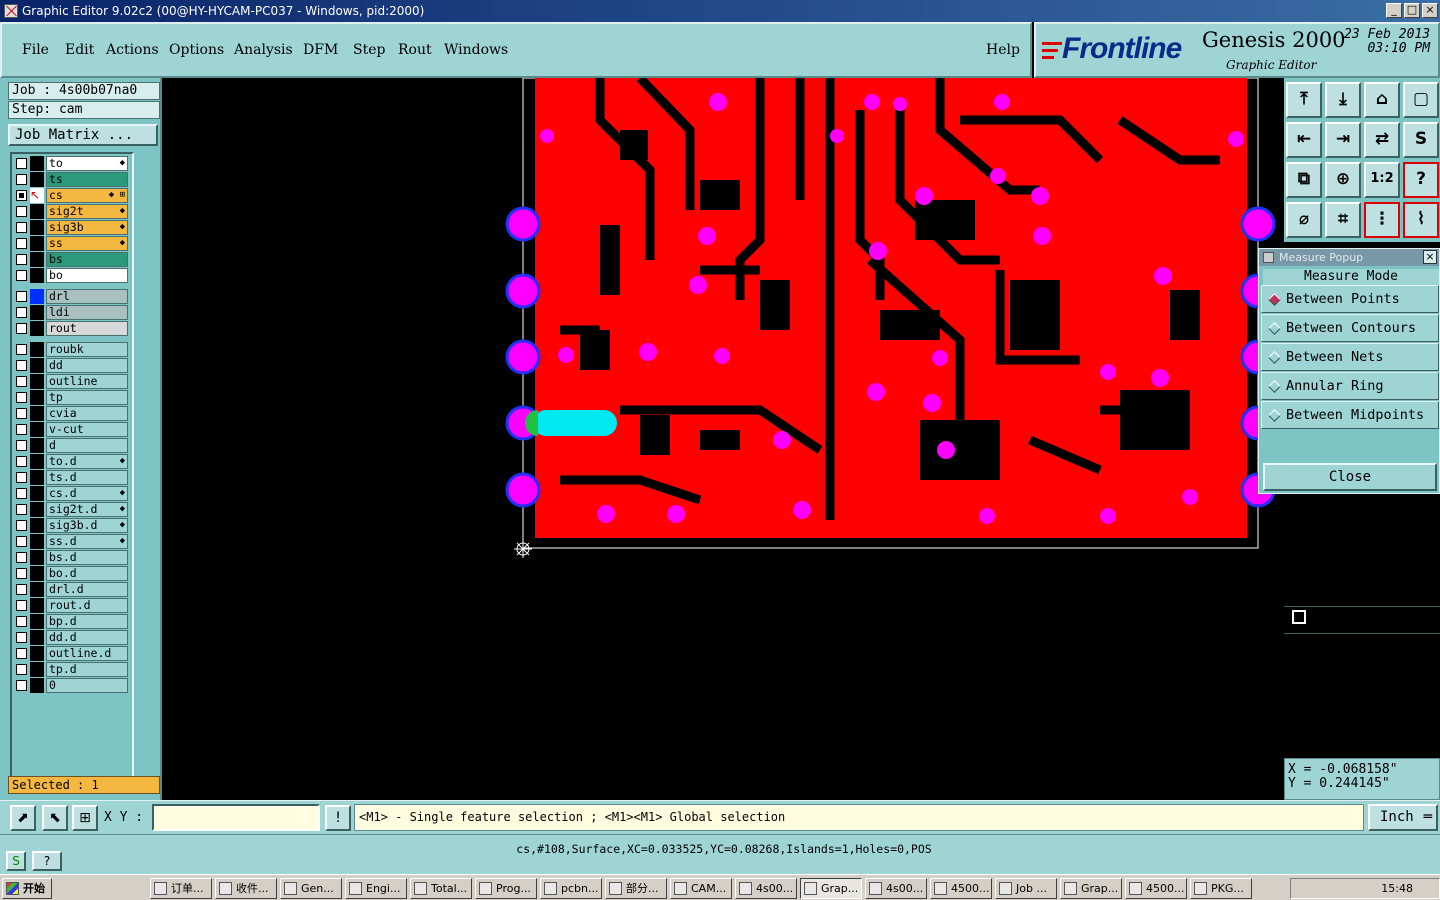 The width and height of the screenshot is (1440, 900). I want to click on layer-row: rout.d, so click(71, 605).